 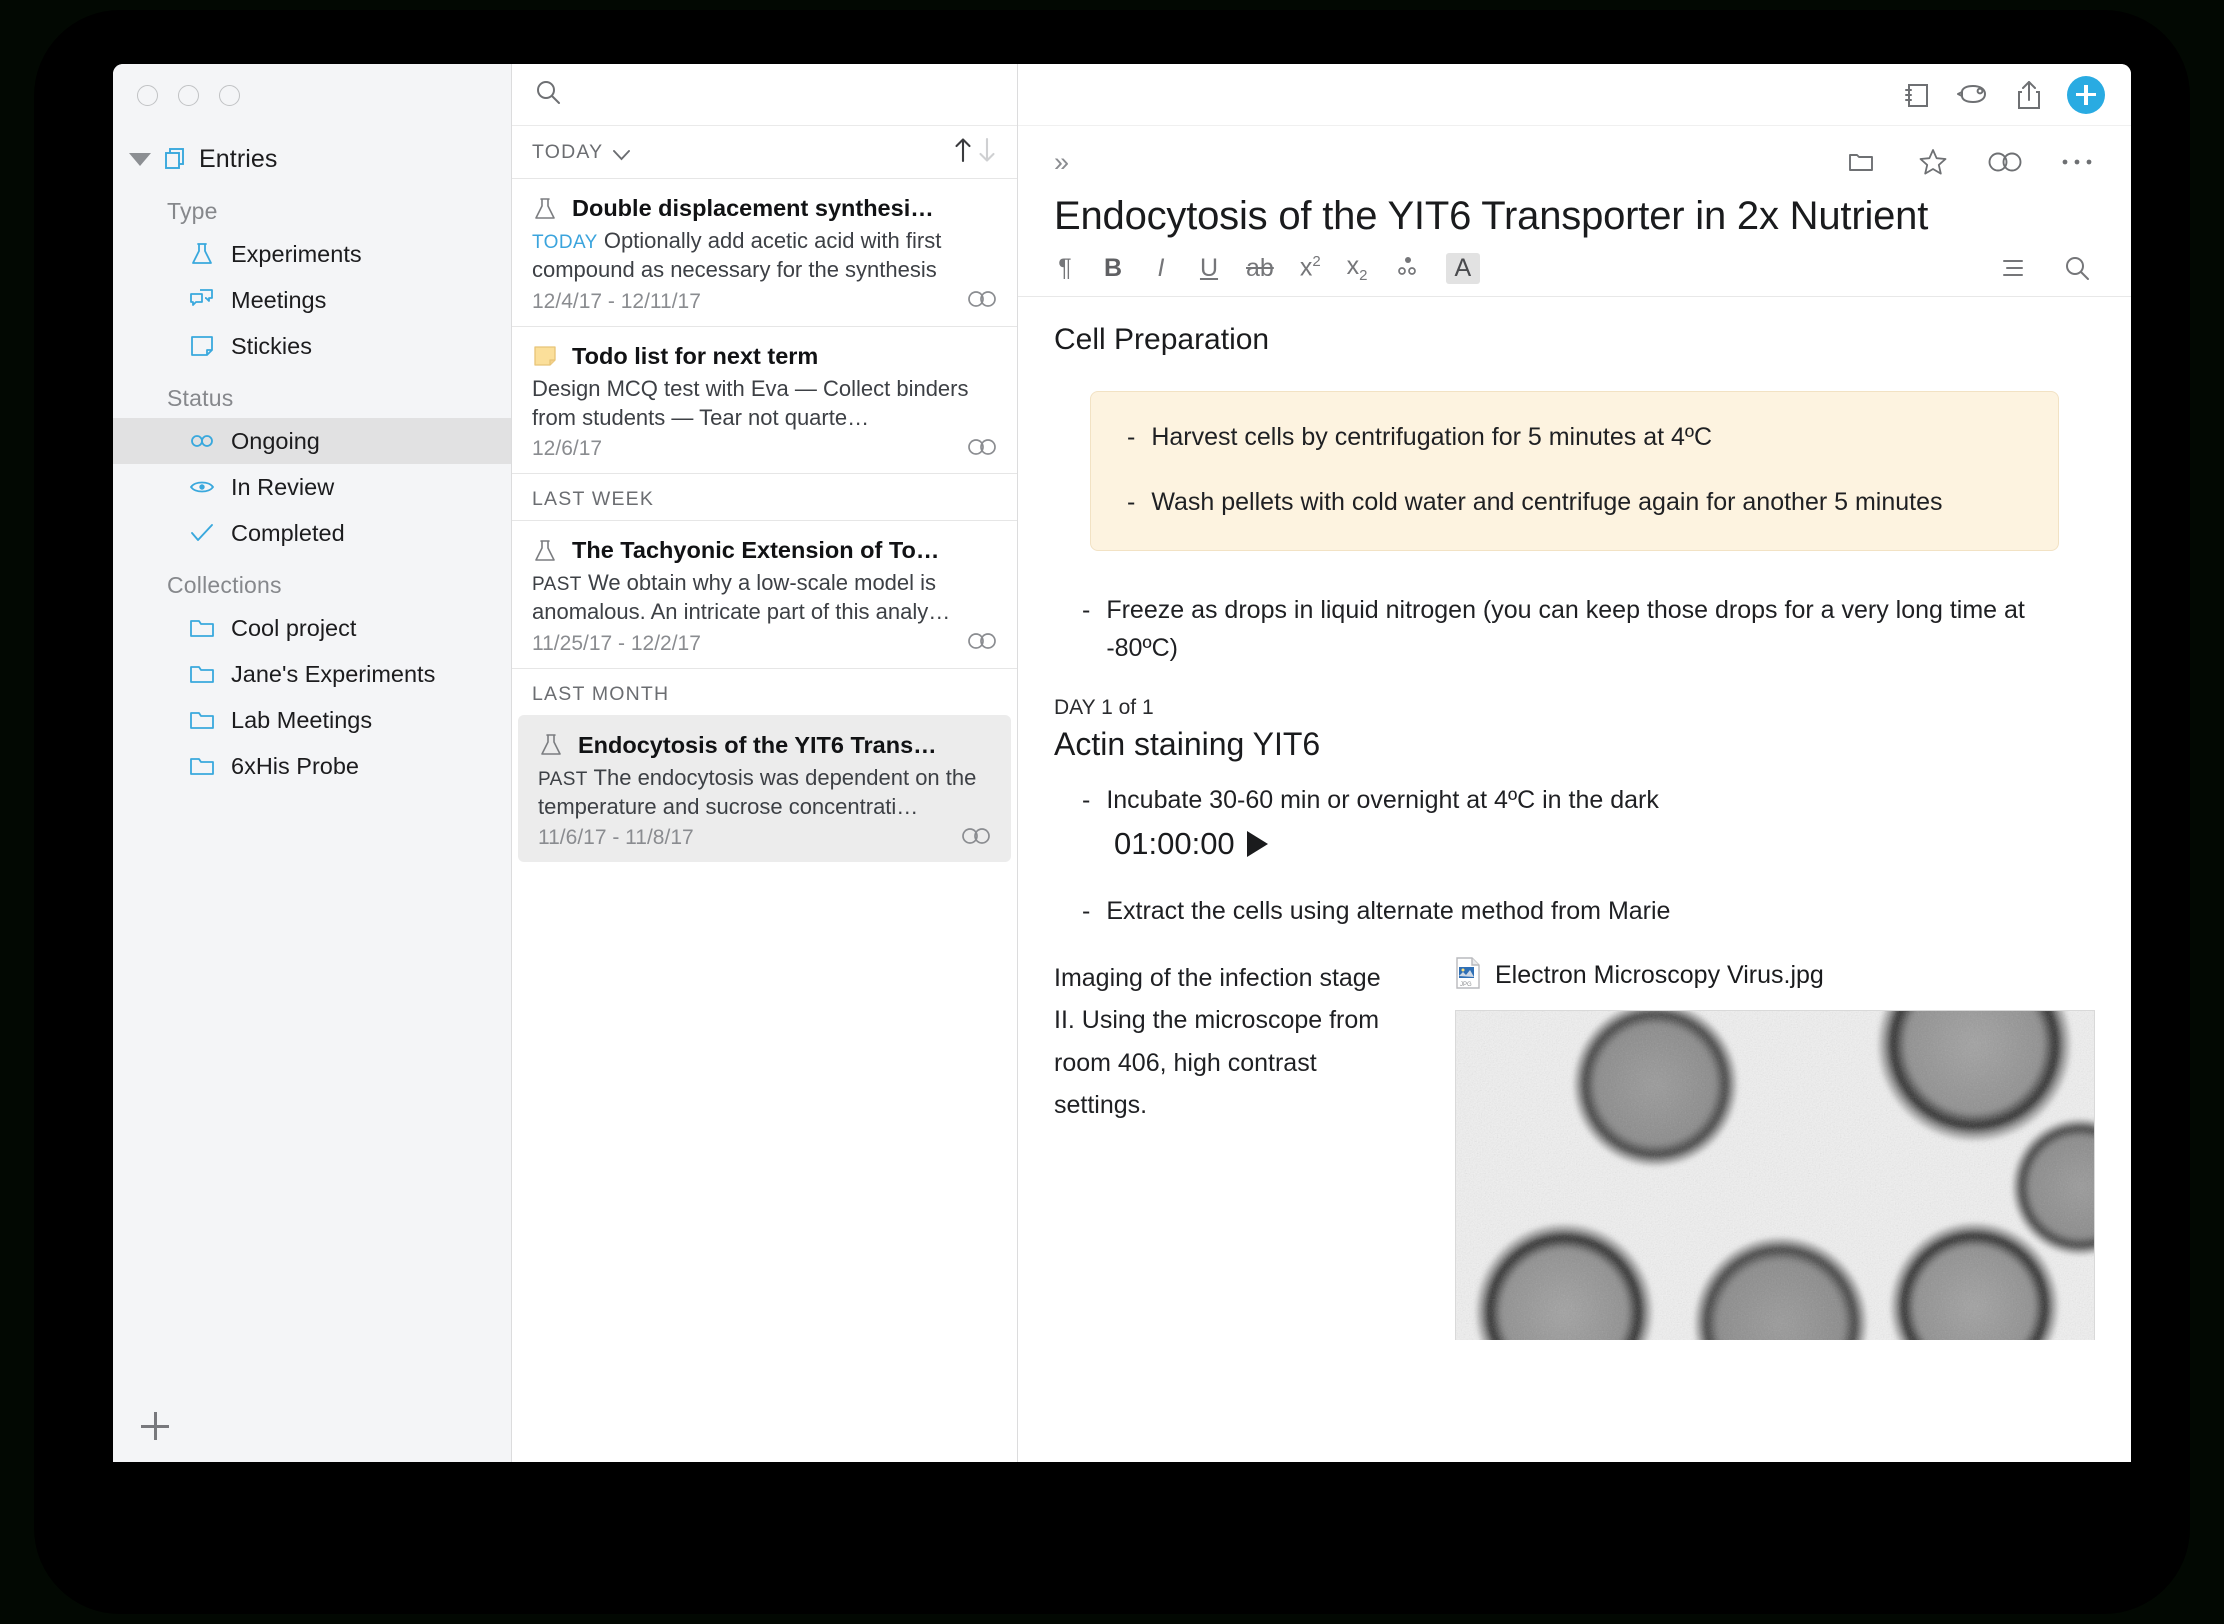 What do you see at coordinates (312, 159) in the screenshot?
I see `sidebar-root-entries: Entries` at bounding box center [312, 159].